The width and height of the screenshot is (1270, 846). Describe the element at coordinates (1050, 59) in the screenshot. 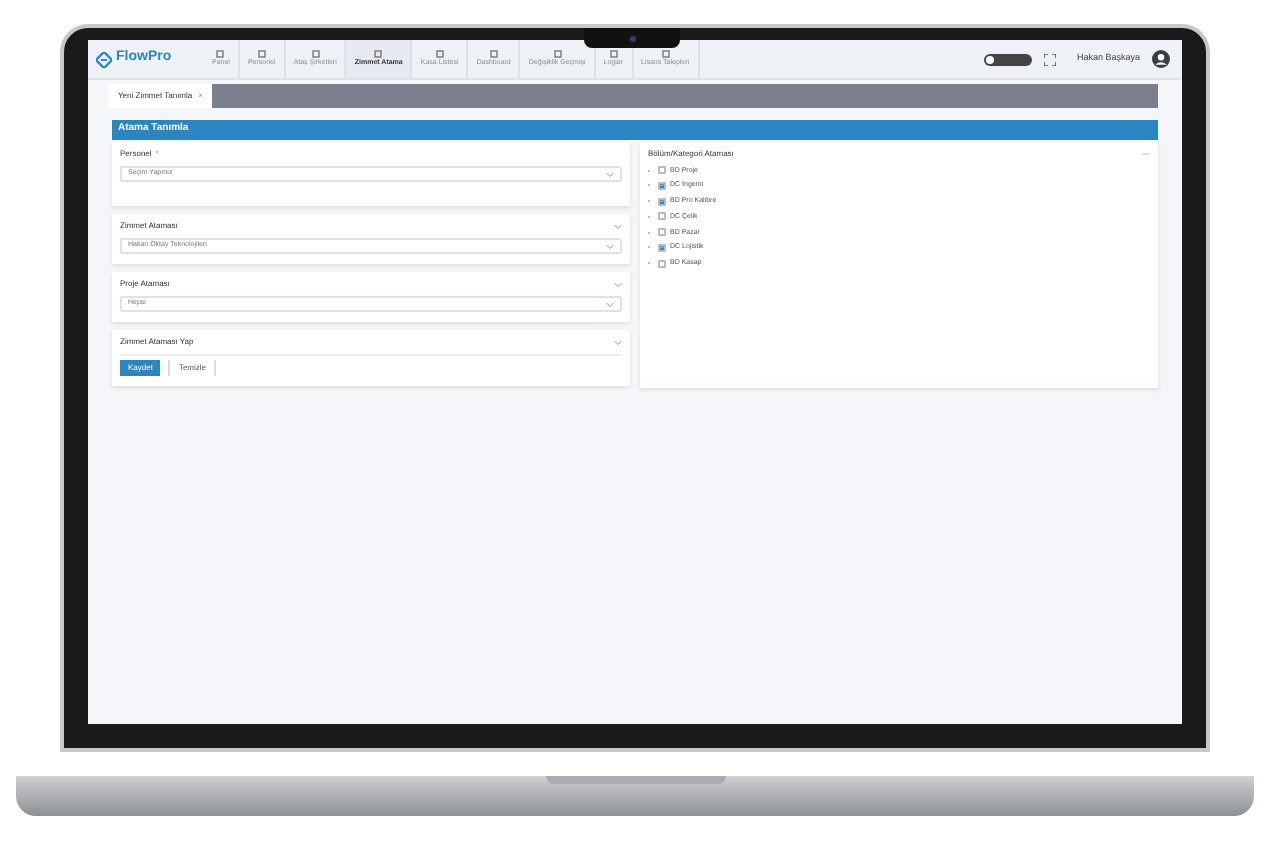

I see `fullscreen-icon` at that location.